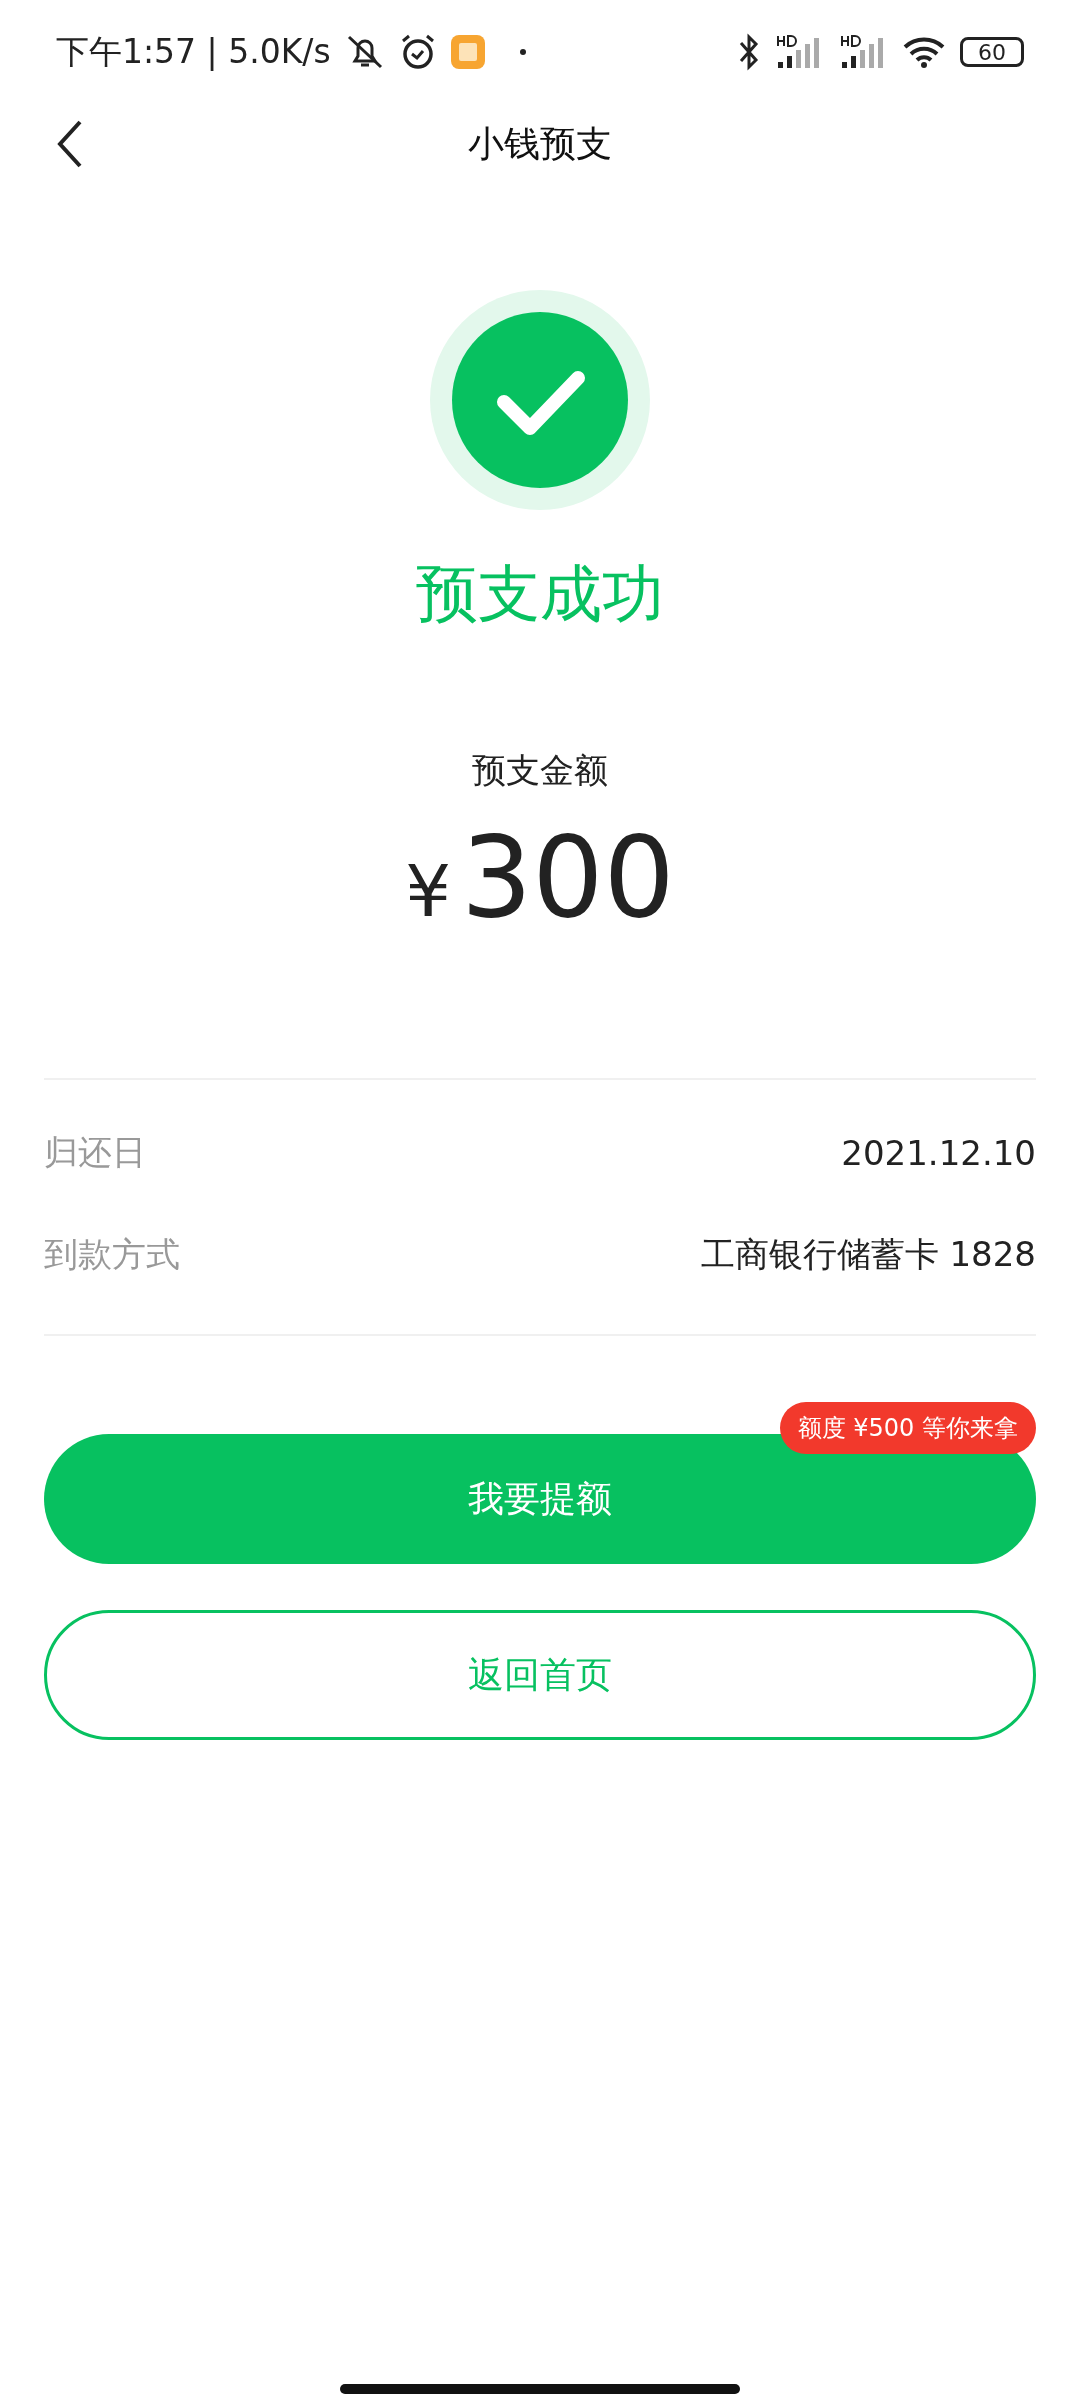 Image resolution: width=1080 pixels, height=2400 pixels. I want to click on wifi-icon, so click(924, 52).